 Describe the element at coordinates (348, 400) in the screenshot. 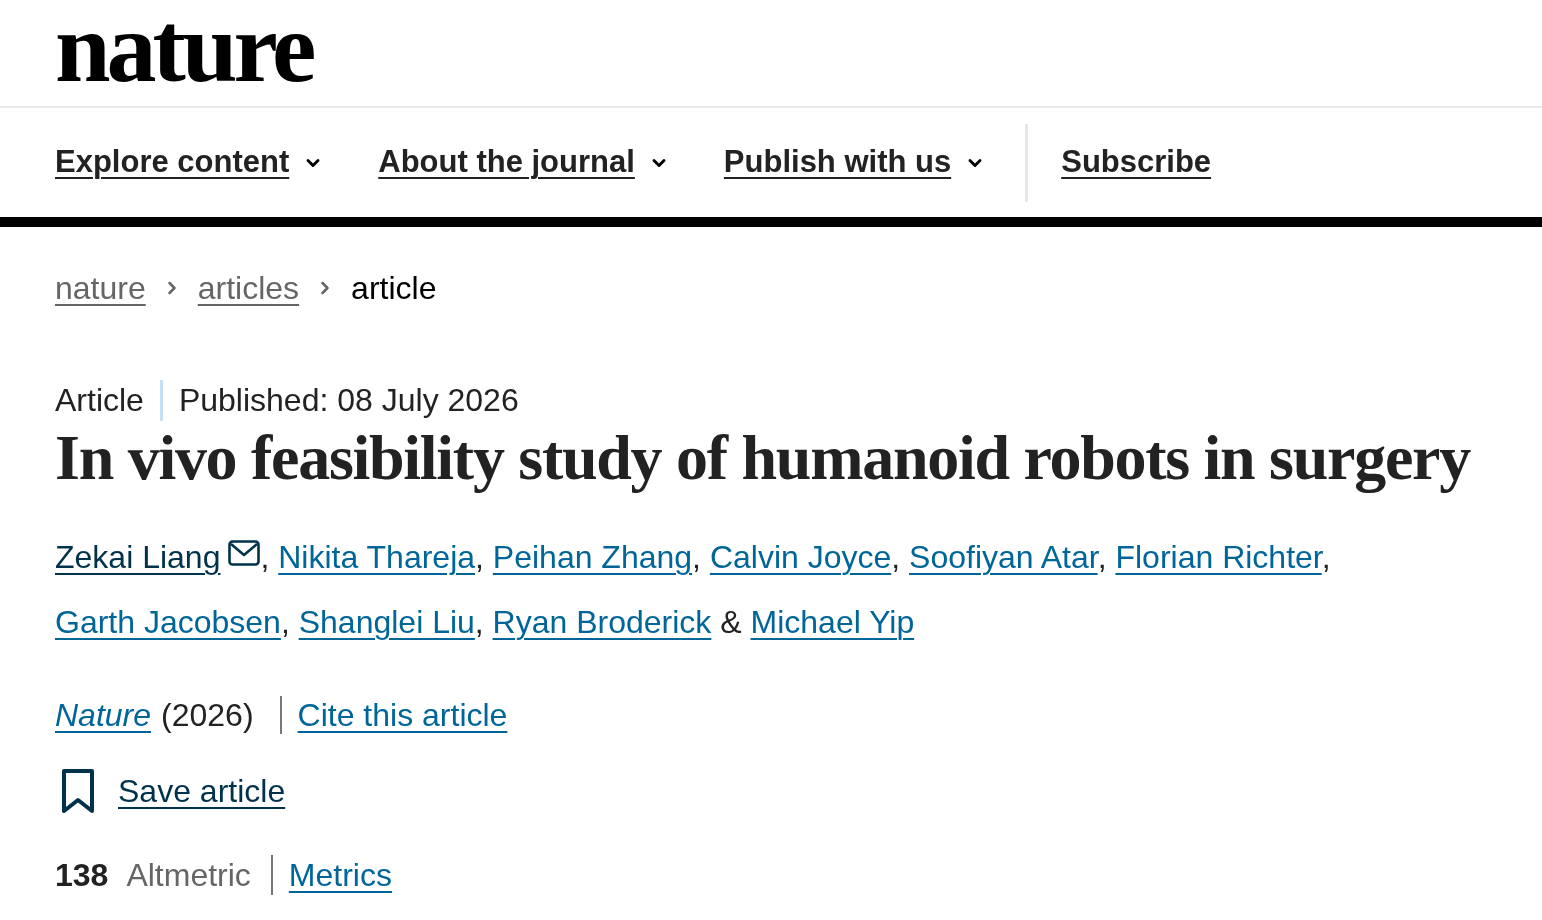

I see `published-date: Published: 08 July 2026` at that location.